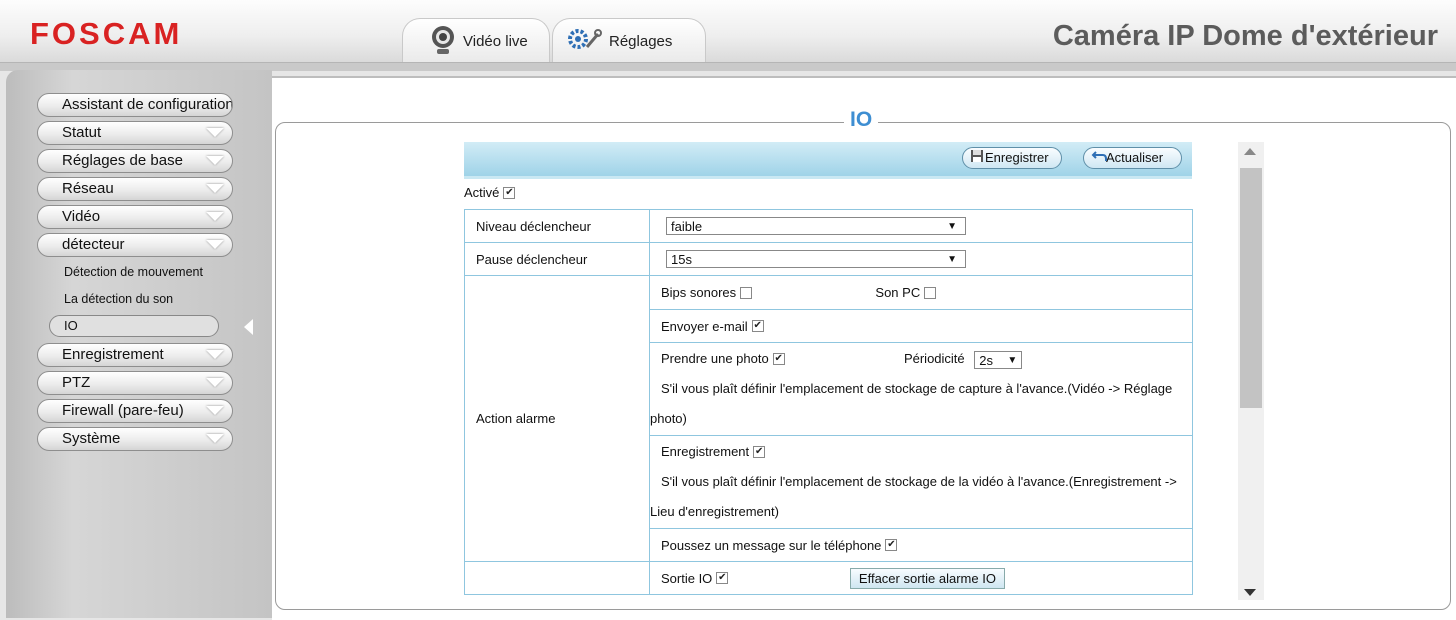  What do you see at coordinates (934, 358) in the screenshot?
I see `interval-label: Périodicité` at bounding box center [934, 358].